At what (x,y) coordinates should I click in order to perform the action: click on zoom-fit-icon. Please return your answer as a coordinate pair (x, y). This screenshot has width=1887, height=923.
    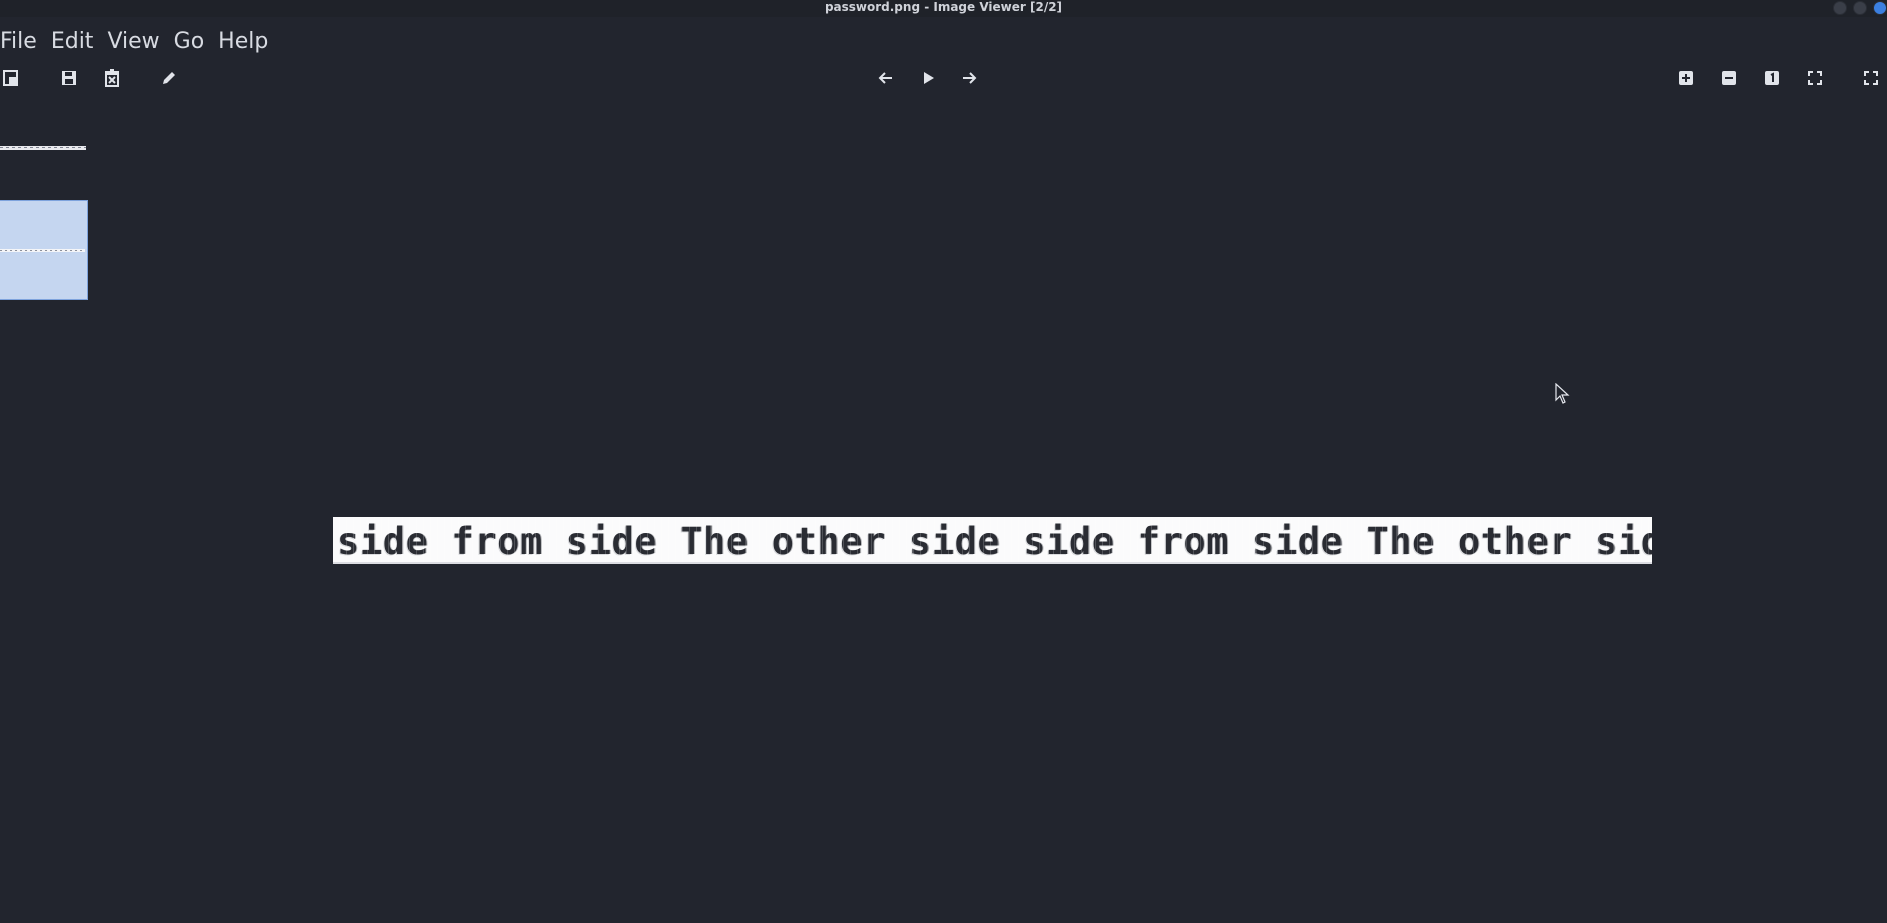
    Looking at the image, I should click on (1815, 78).